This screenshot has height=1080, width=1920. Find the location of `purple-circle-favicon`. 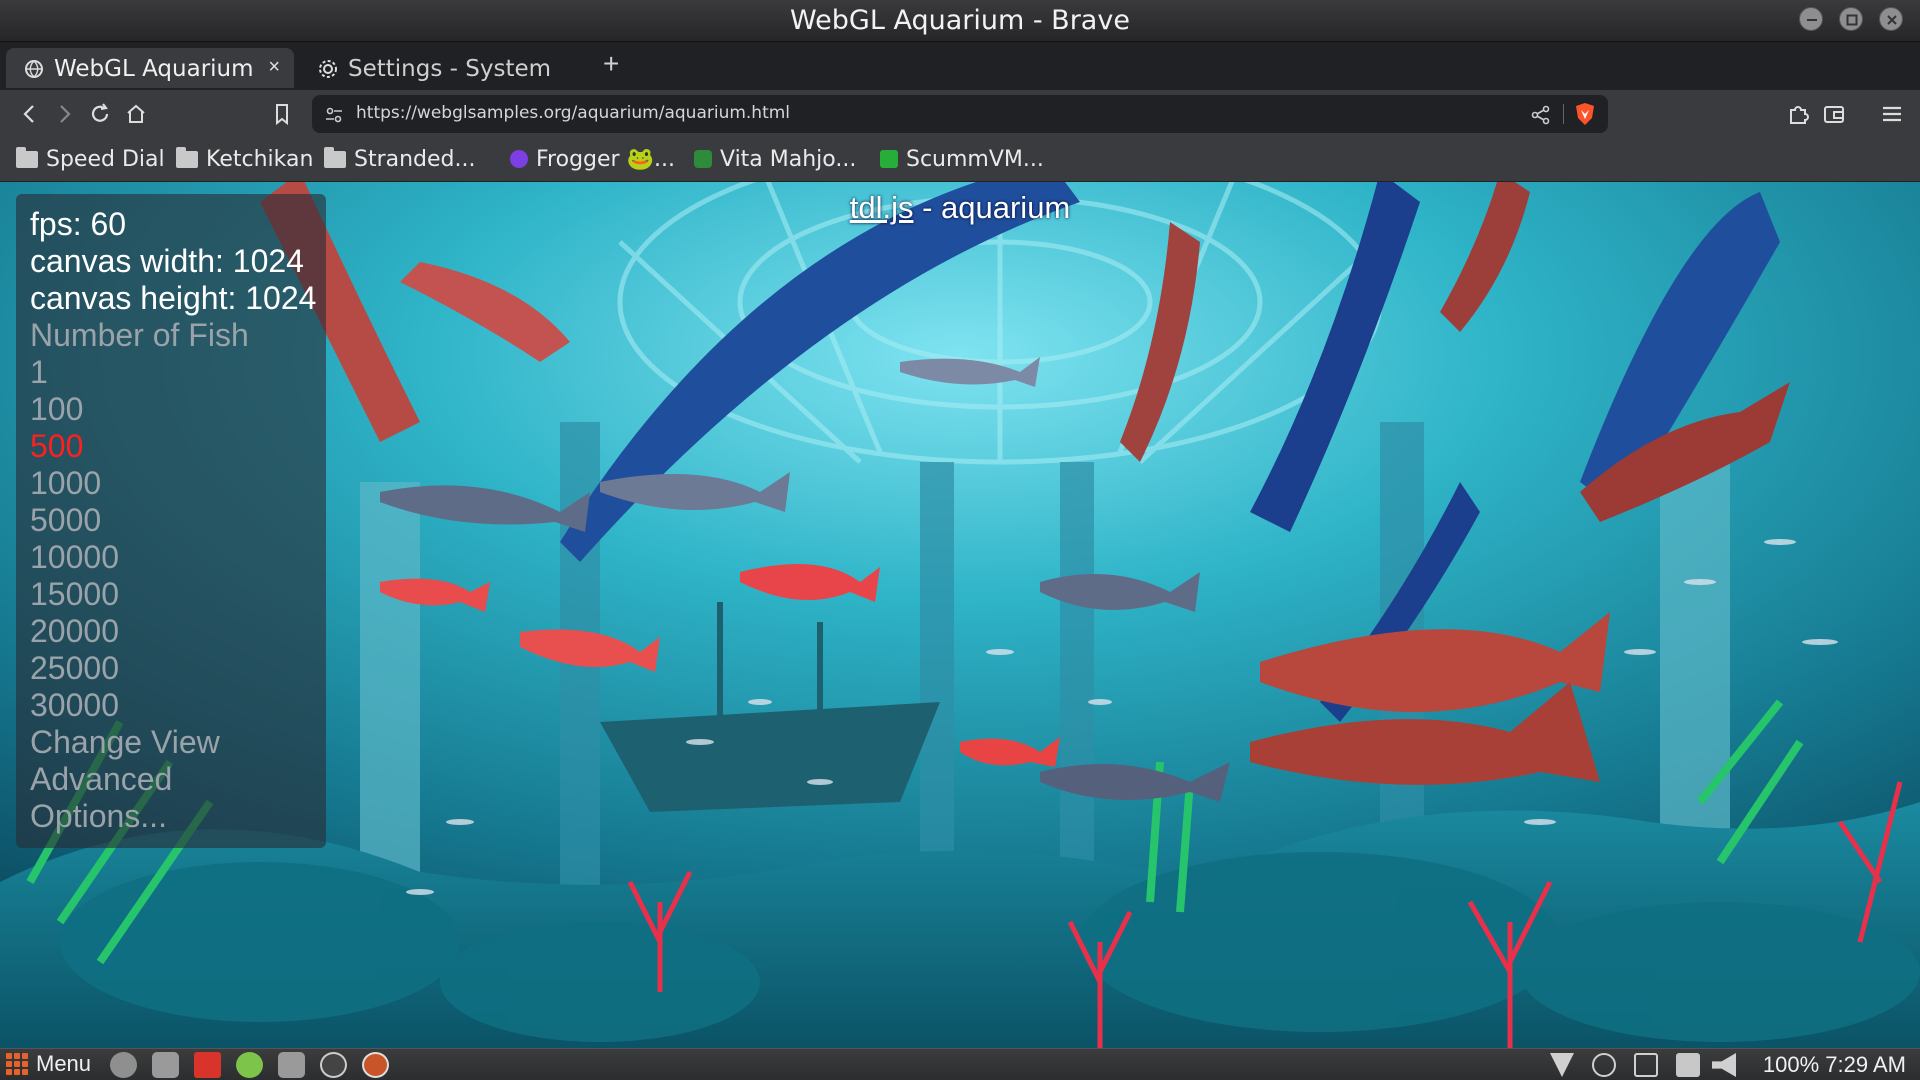

purple-circle-favicon is located at coordinates (519, 159).